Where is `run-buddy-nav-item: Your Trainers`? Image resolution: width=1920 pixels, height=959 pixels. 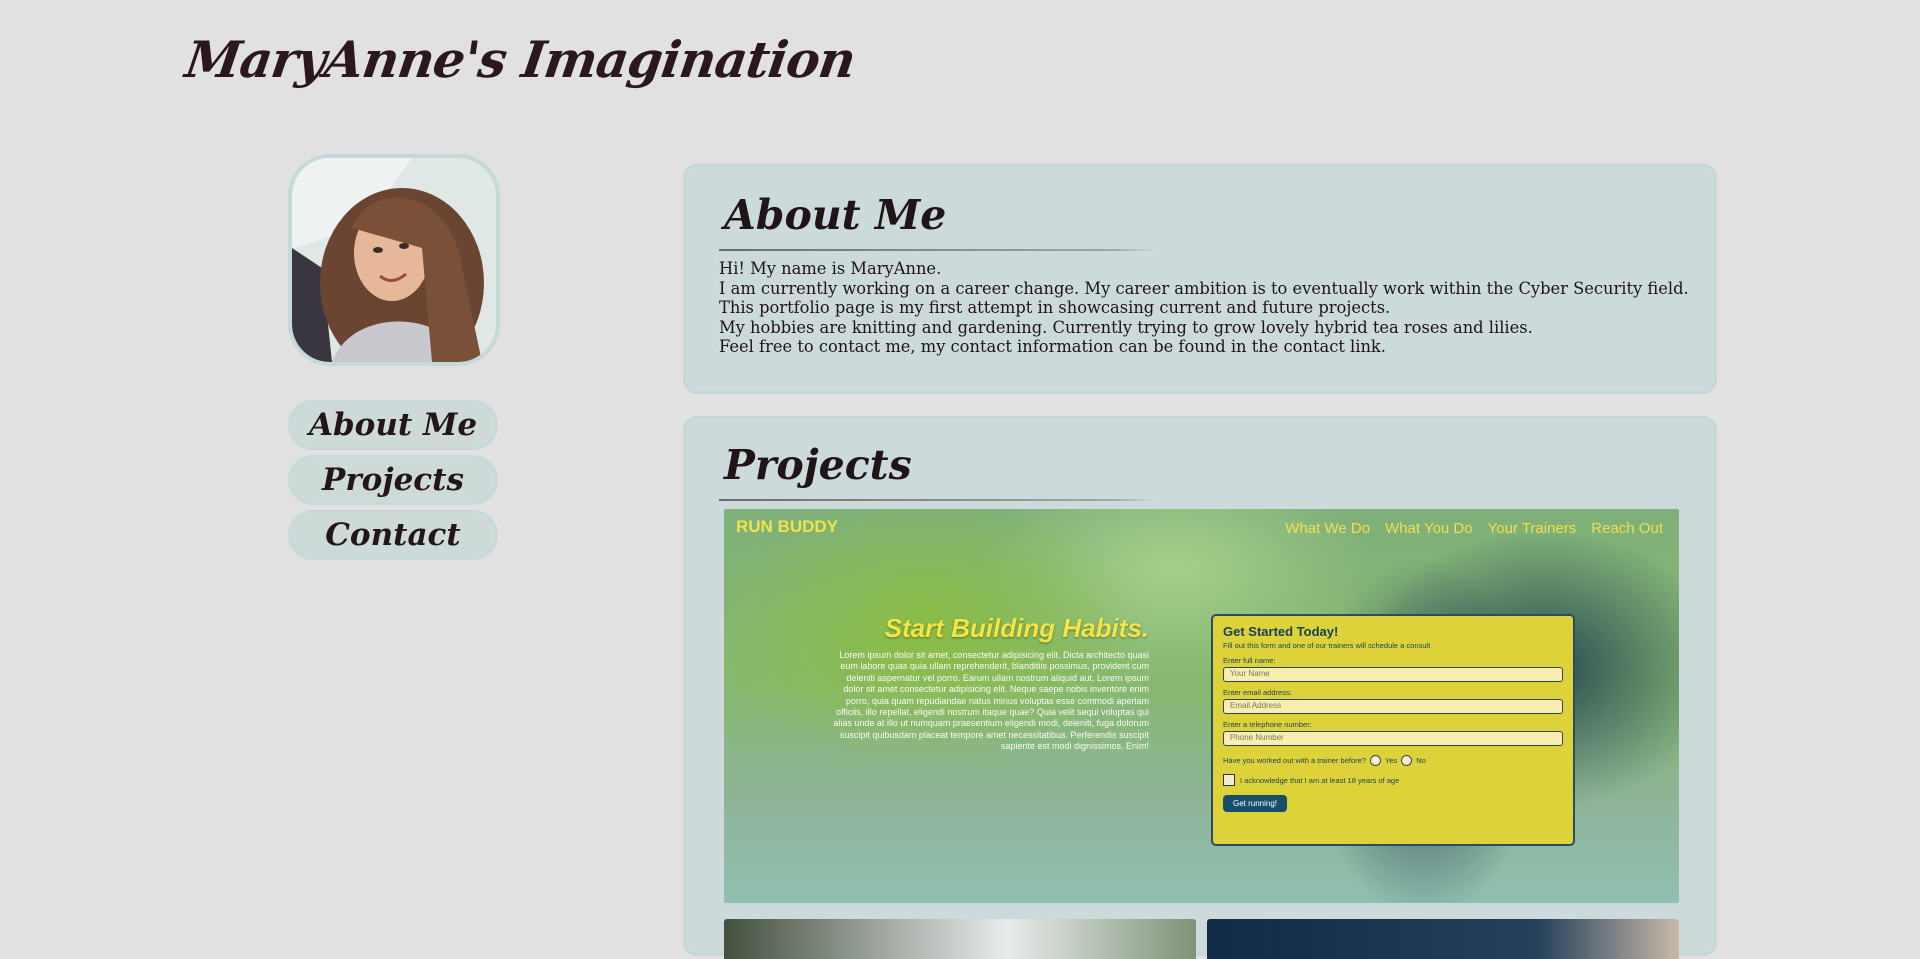
run-buddy-nav-item: Your Trainers is located at coordinates (1532, 528).